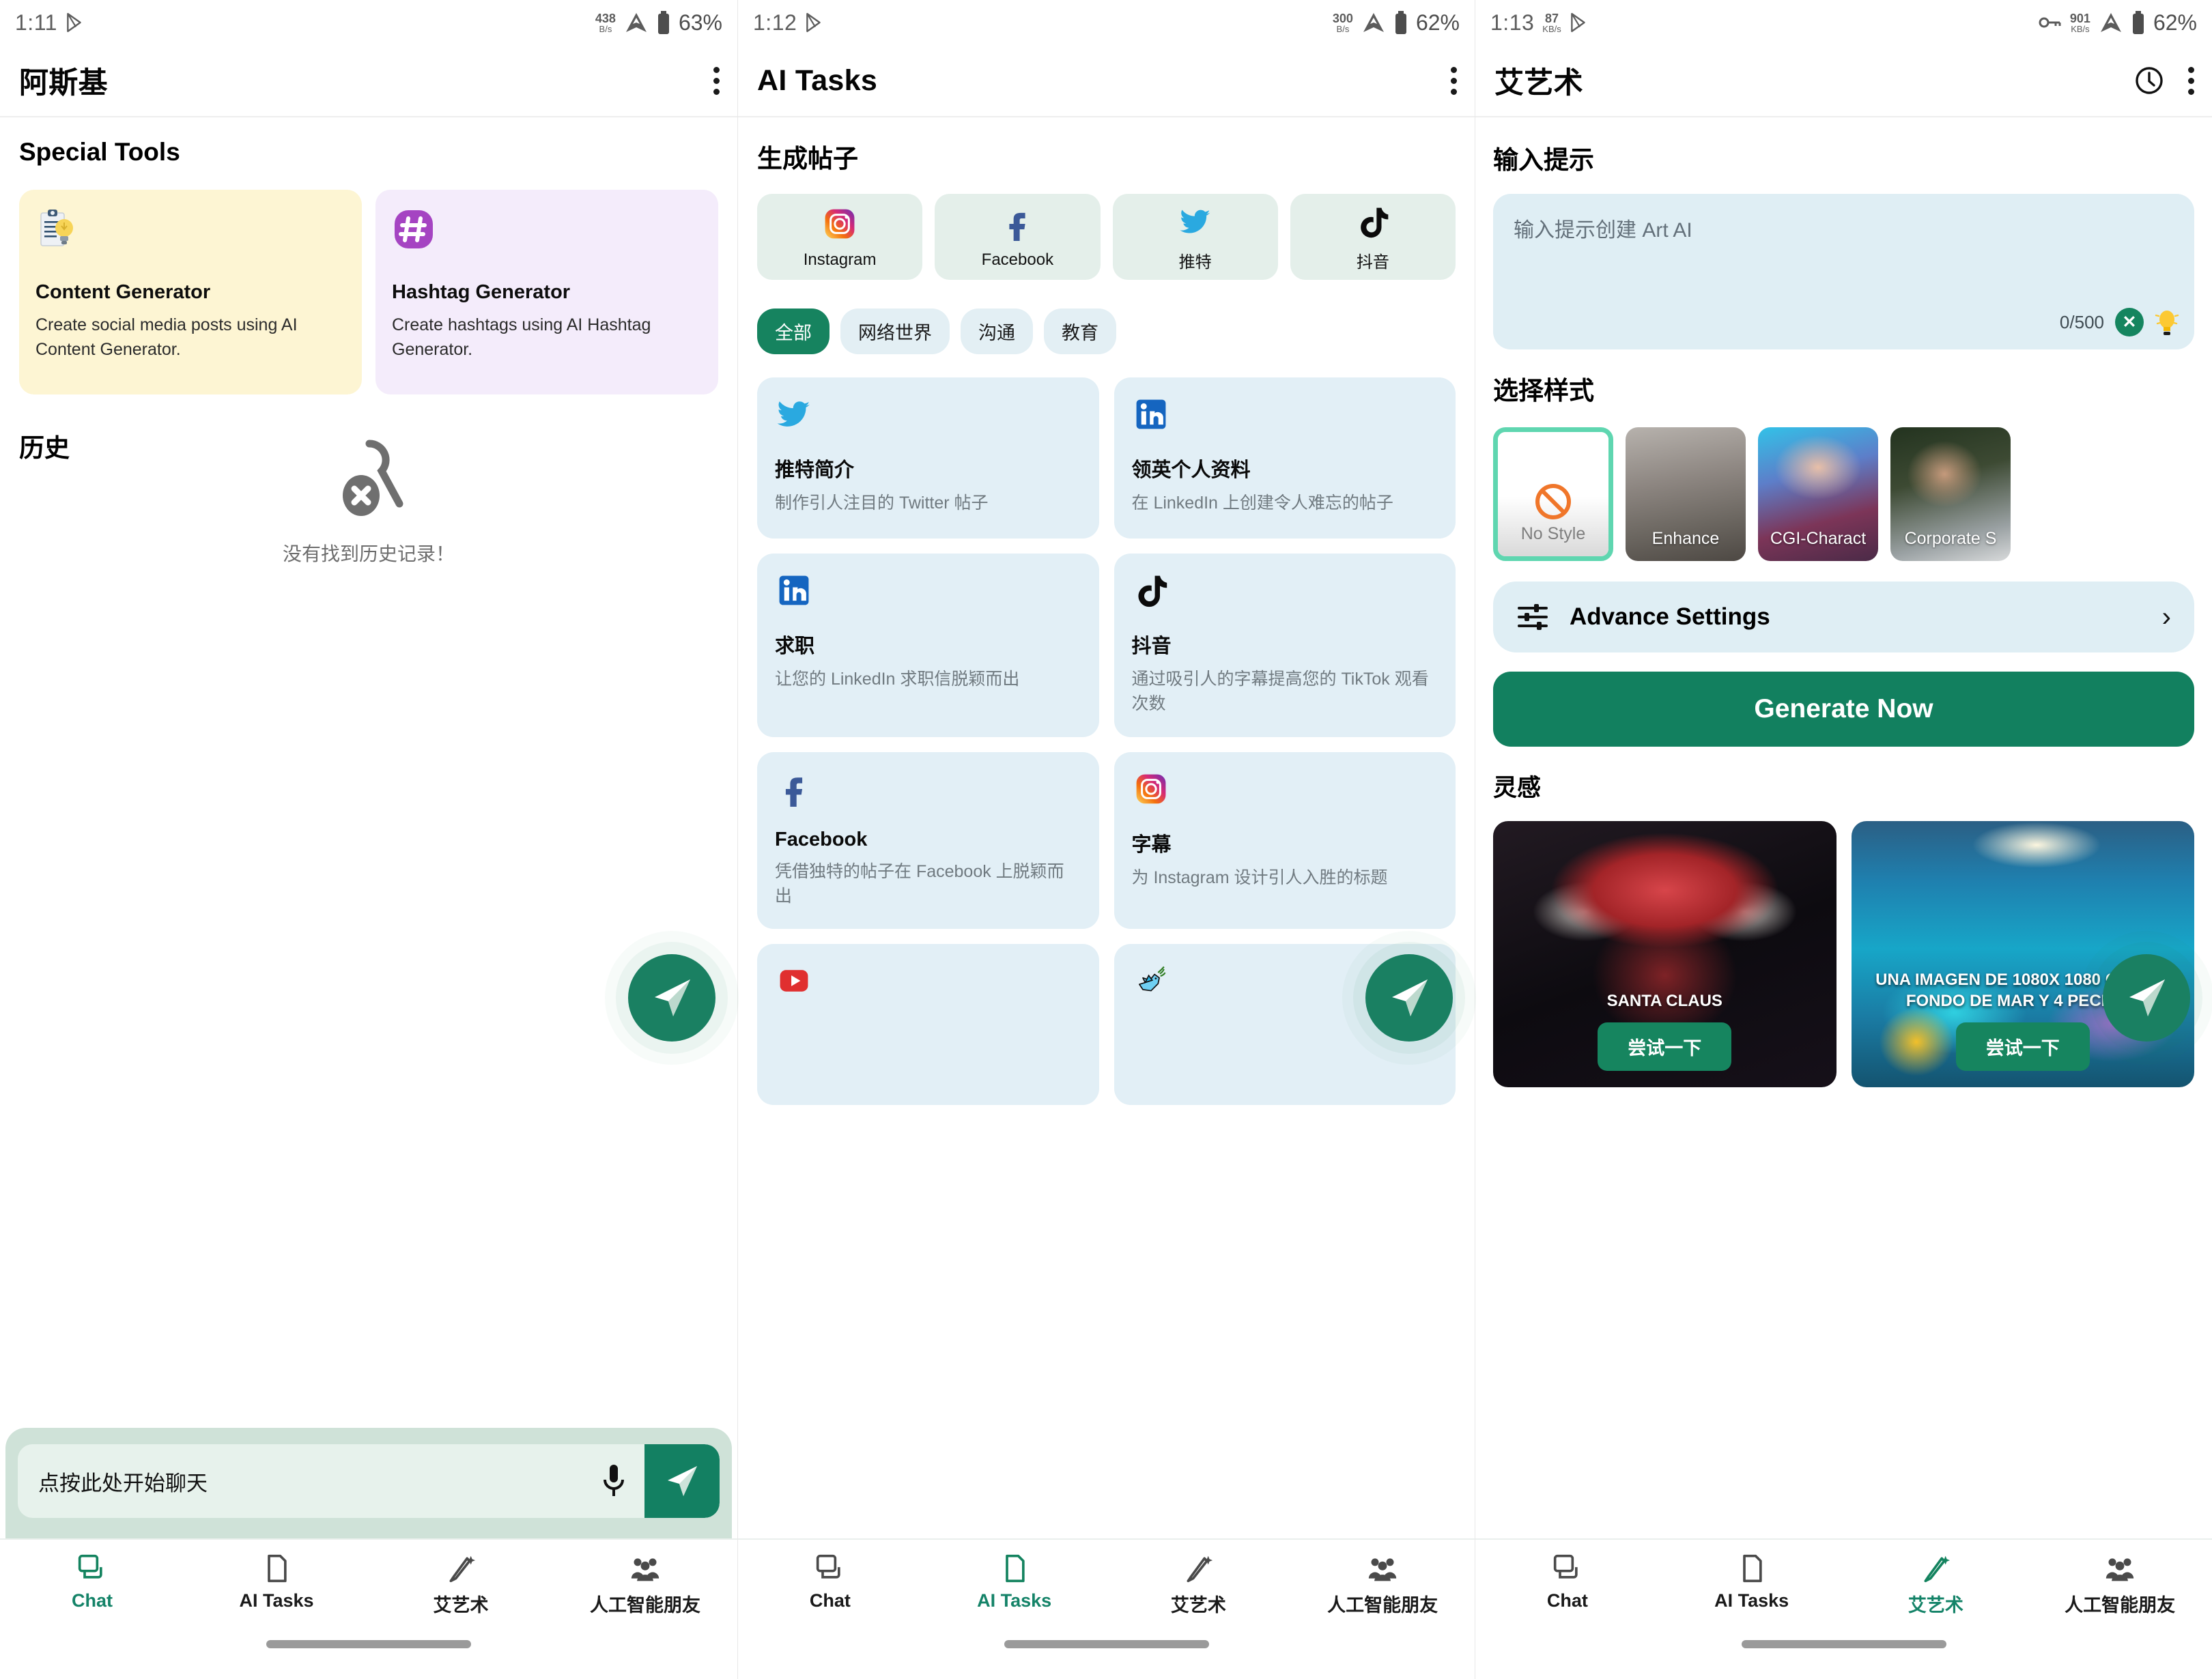 The width and height of the screenshot is (2212, 1679). Describe the element at coordinates (1843, 617) in the screenshot. I see `advance-settings-button: Advance Settings ›` at that location.